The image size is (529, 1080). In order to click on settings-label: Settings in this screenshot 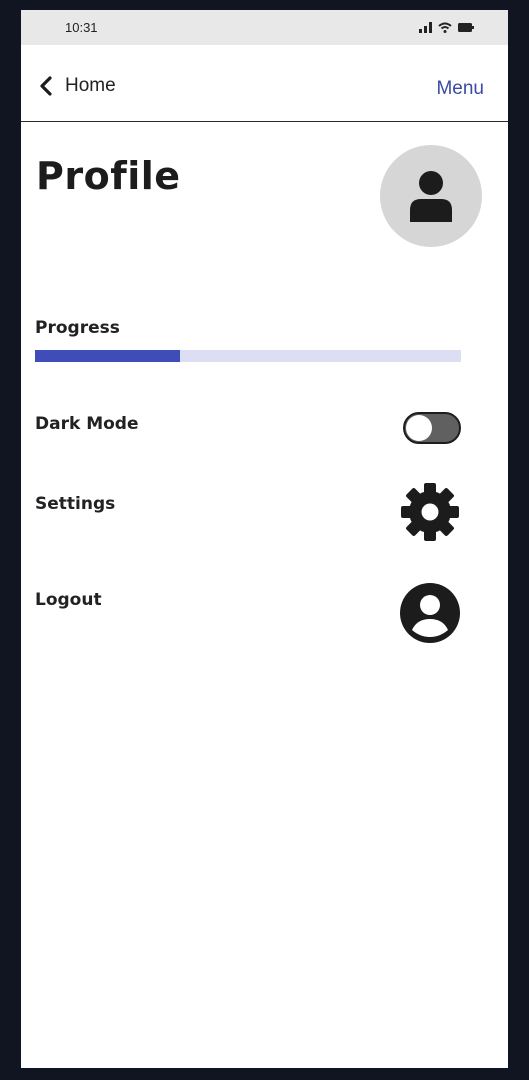, I will do `click(75, 504)`.